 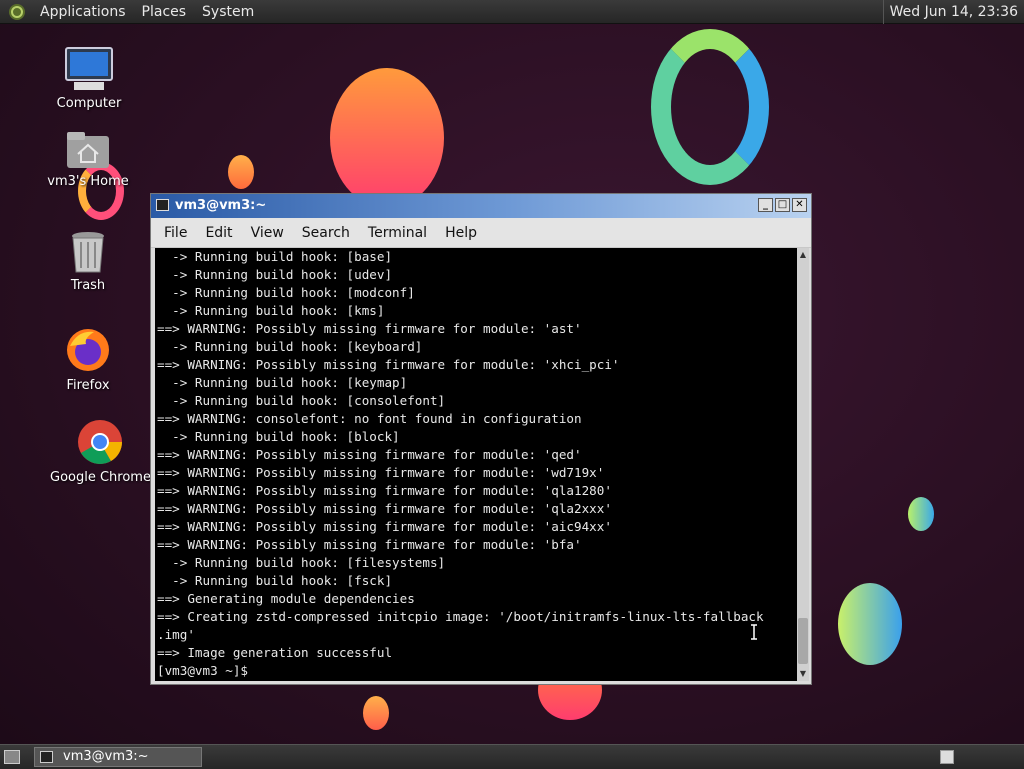 I want to click on computer-icon, so click(x=89, y=68).